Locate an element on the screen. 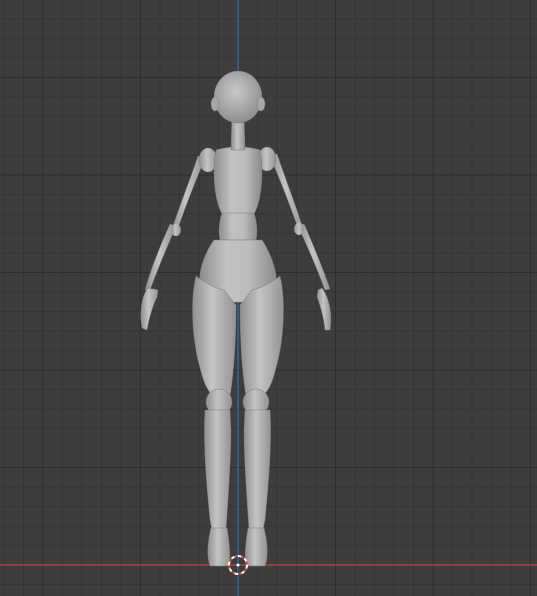 The width and height of the screenshot is (537, 596). left-ear is located at coordinates (215, 104).